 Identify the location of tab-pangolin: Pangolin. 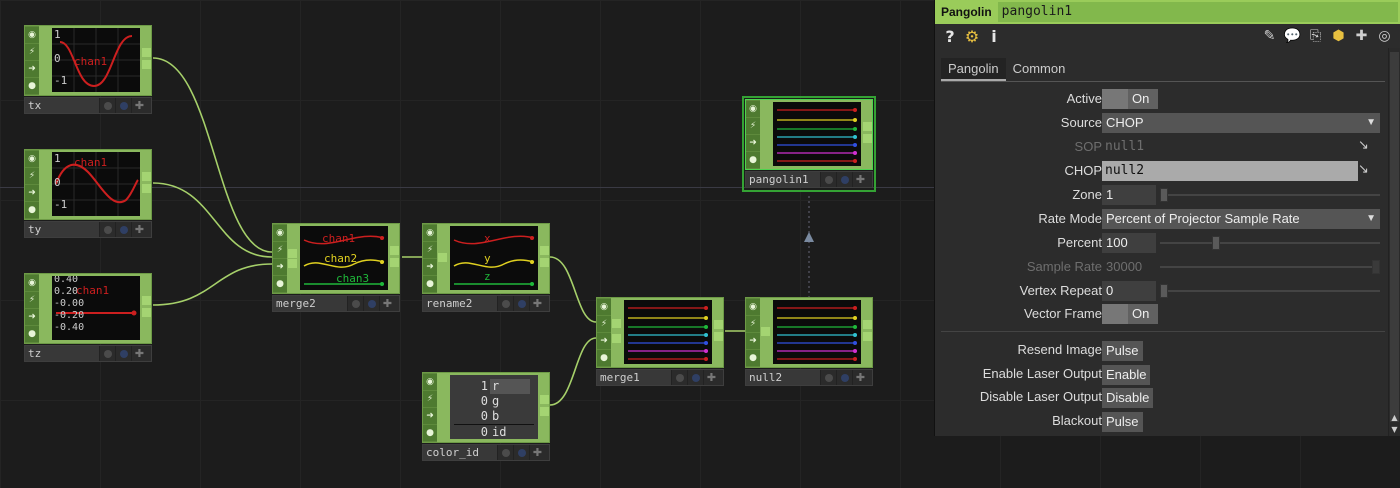
(973, 69).